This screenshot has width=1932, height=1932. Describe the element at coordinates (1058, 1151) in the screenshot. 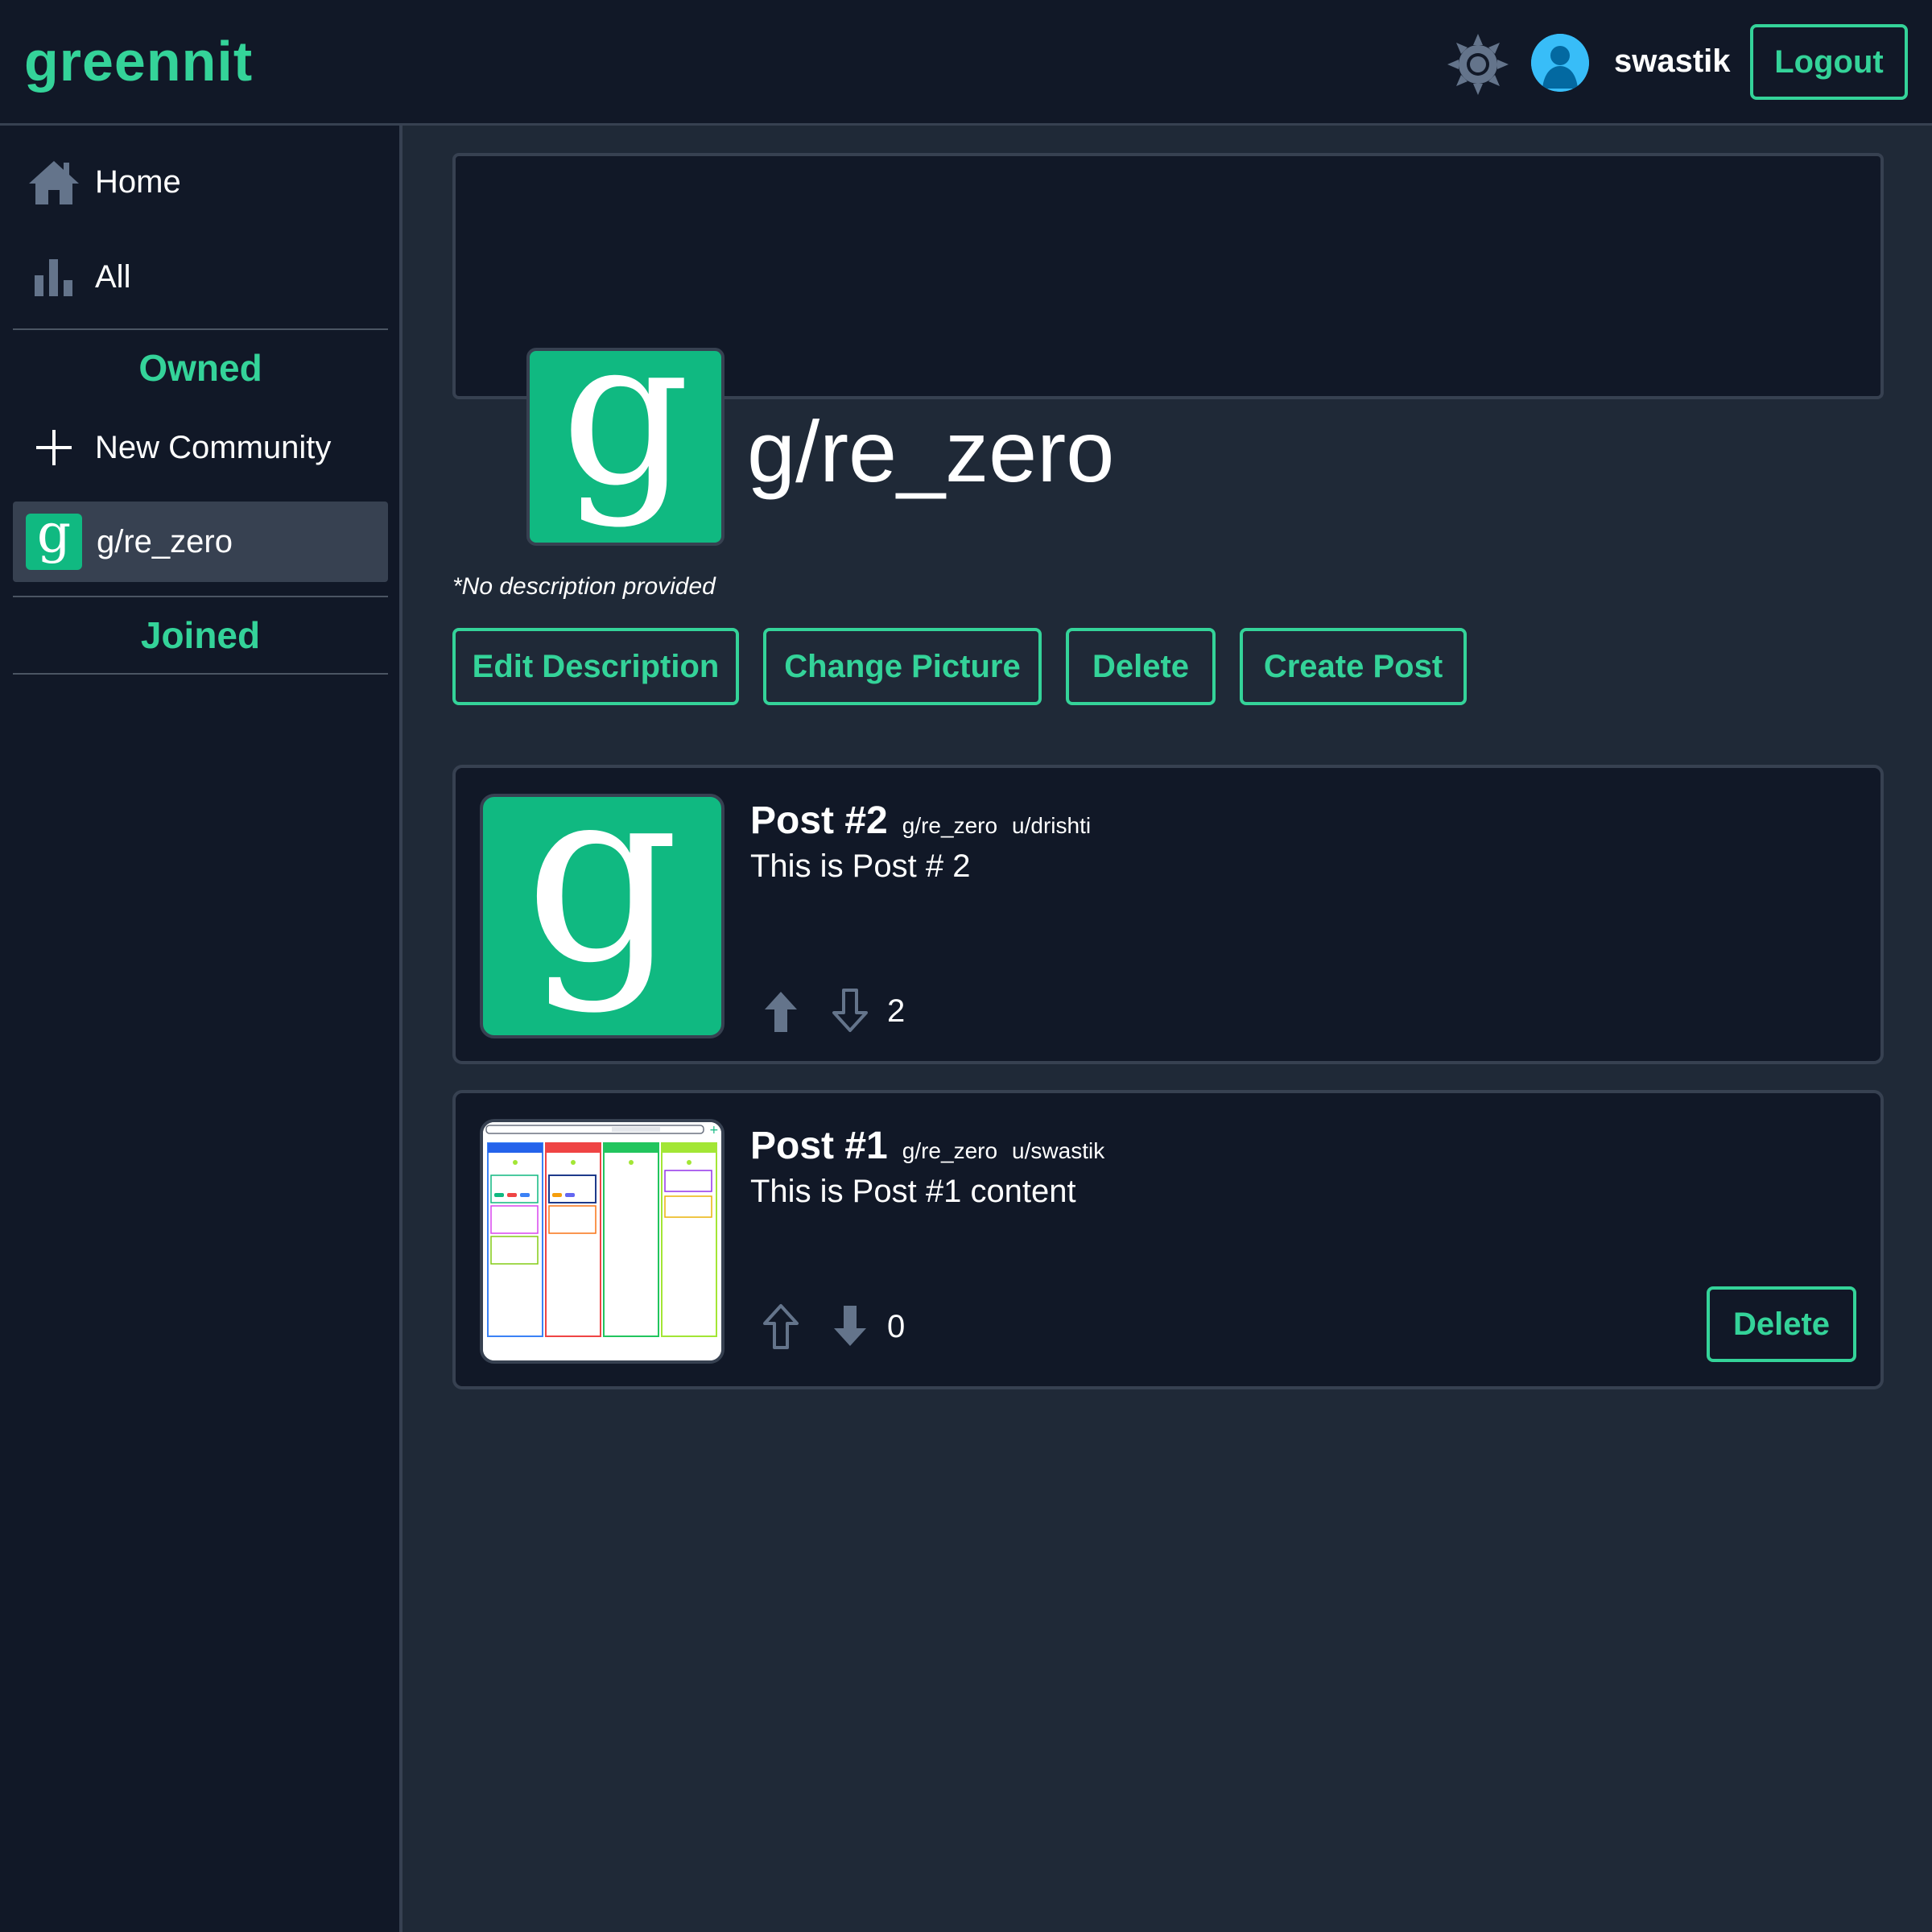

I see `post-author-link: u/swastik` at that location.